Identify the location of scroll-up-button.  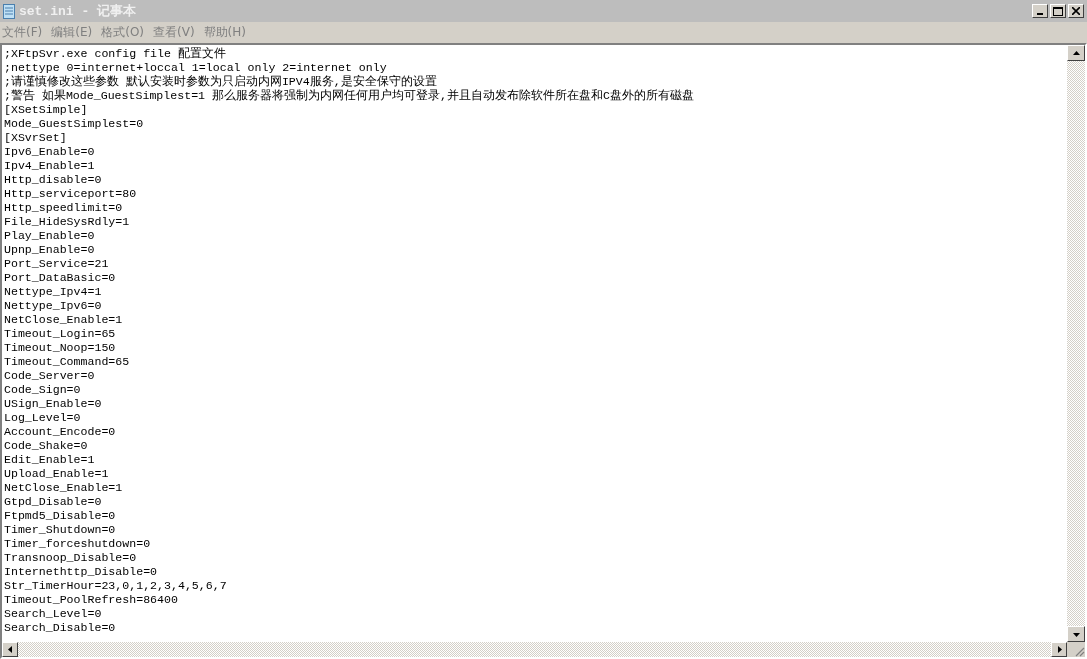
(1076, 53).